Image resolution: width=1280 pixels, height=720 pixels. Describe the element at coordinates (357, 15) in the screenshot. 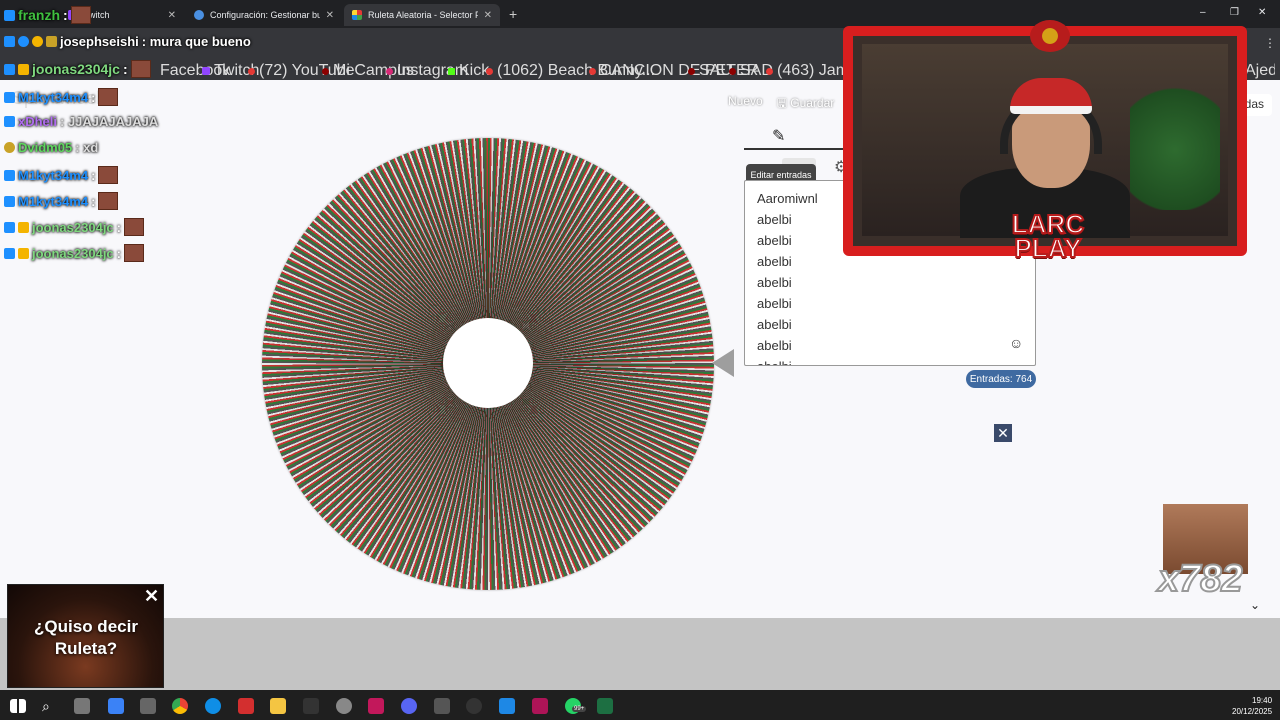

I see `wheel-favicon-icon` at that location.